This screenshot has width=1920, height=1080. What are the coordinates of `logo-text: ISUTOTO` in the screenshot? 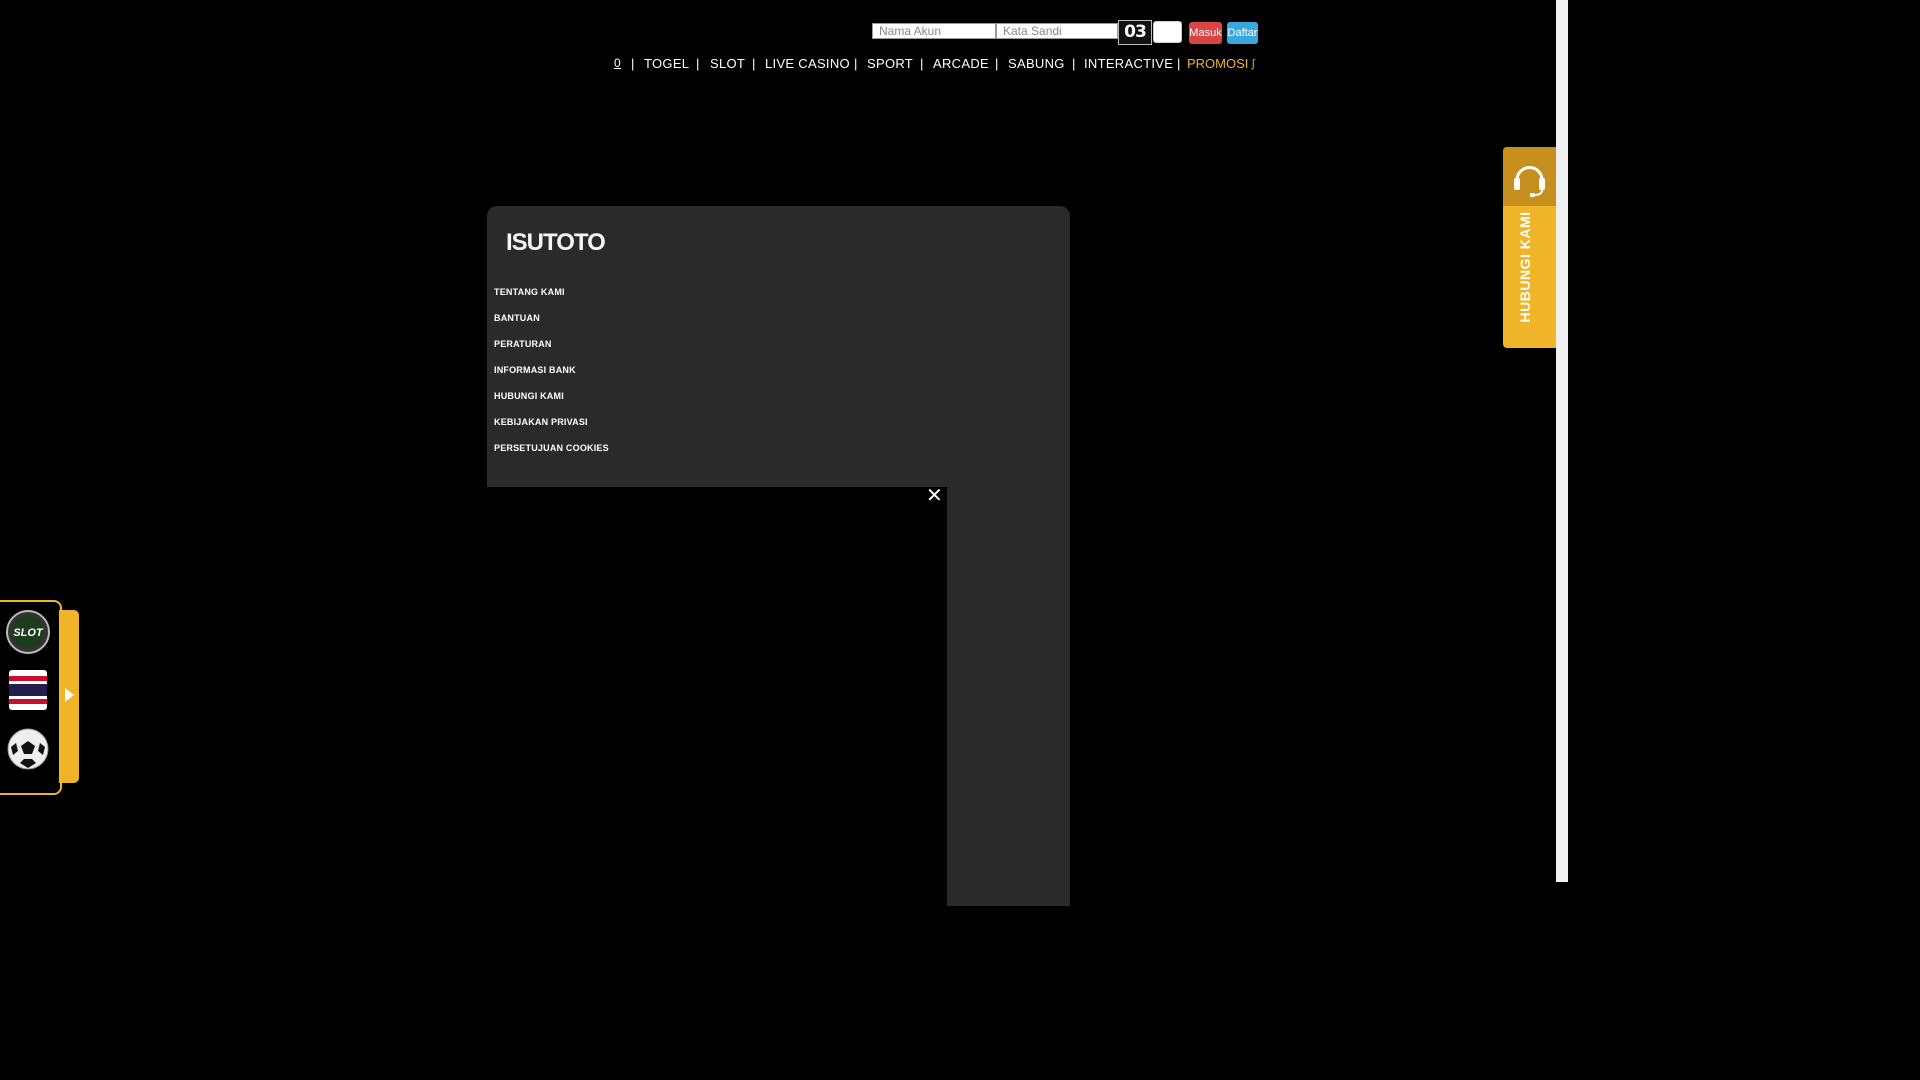 It's located at (556, 242).